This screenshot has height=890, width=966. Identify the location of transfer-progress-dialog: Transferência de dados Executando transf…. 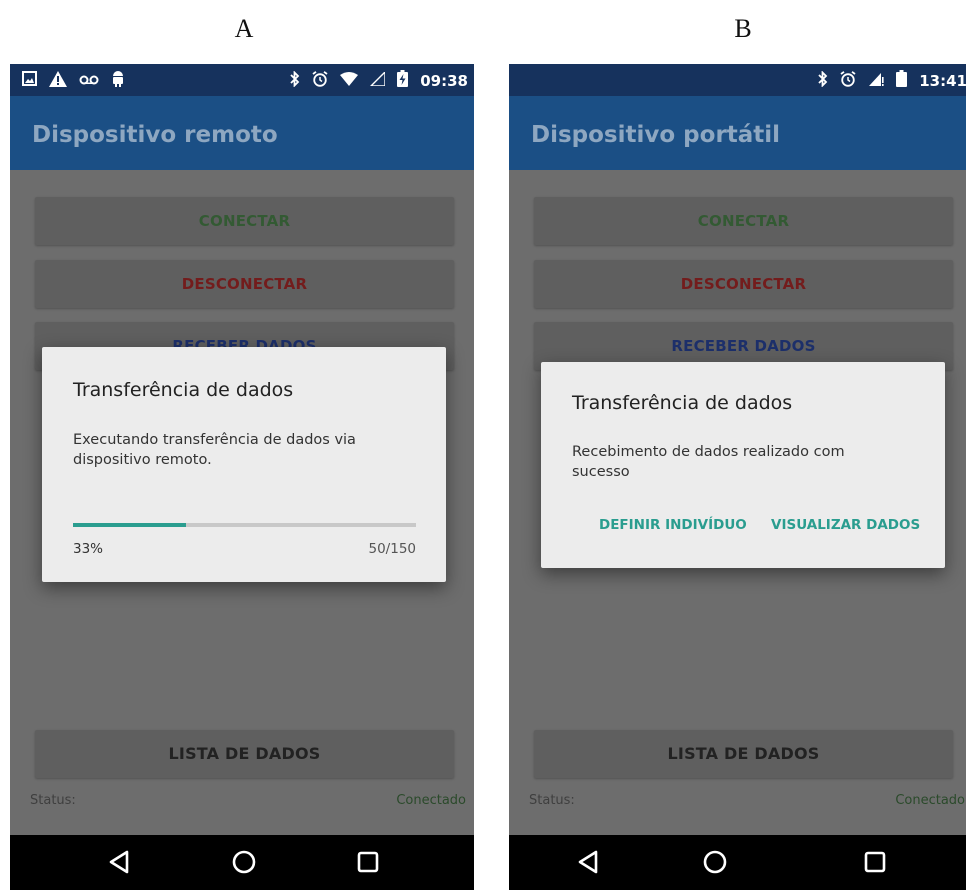
(244, 464).